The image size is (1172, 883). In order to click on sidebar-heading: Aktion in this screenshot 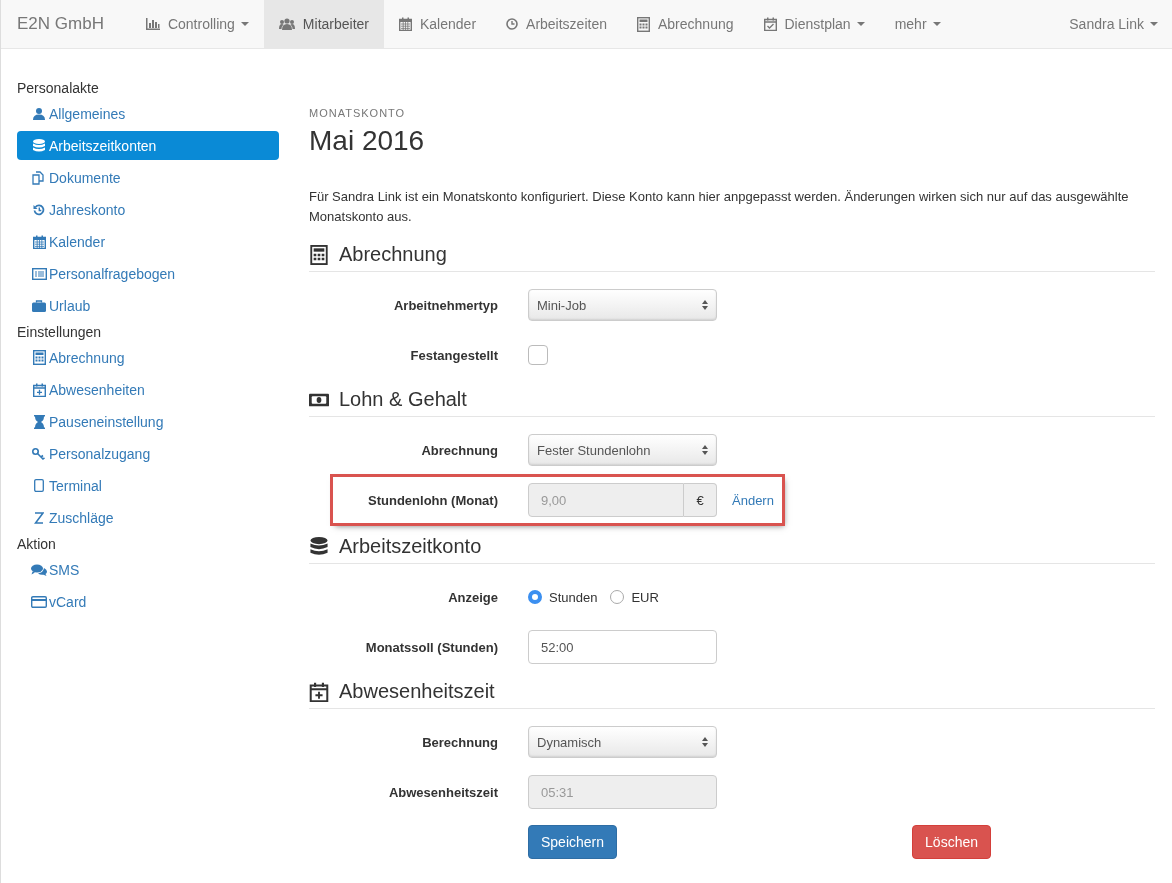, I will do `click(37, 544)`.